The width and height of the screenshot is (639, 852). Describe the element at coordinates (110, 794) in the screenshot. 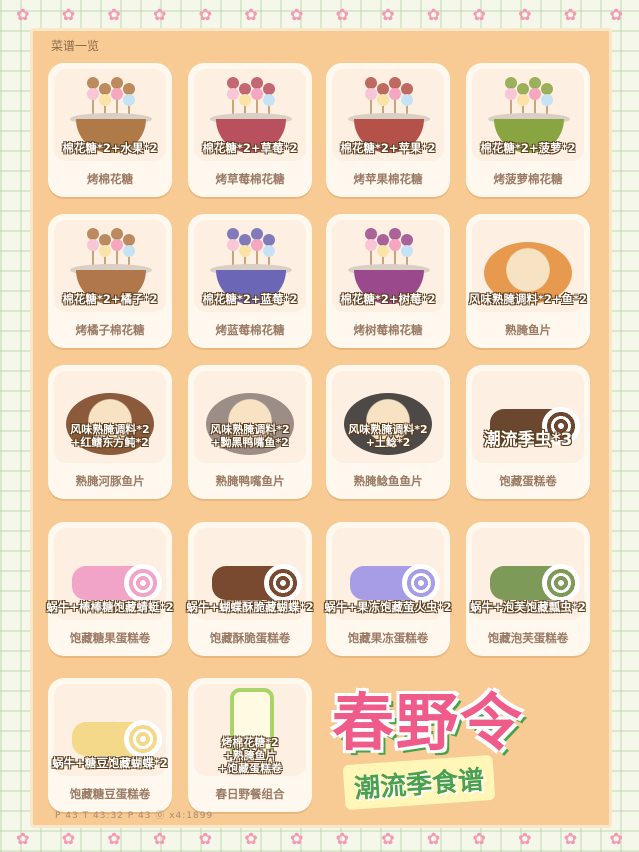

I see `recipe-name: 饱藏糖豆蛋糕卷` at that location.